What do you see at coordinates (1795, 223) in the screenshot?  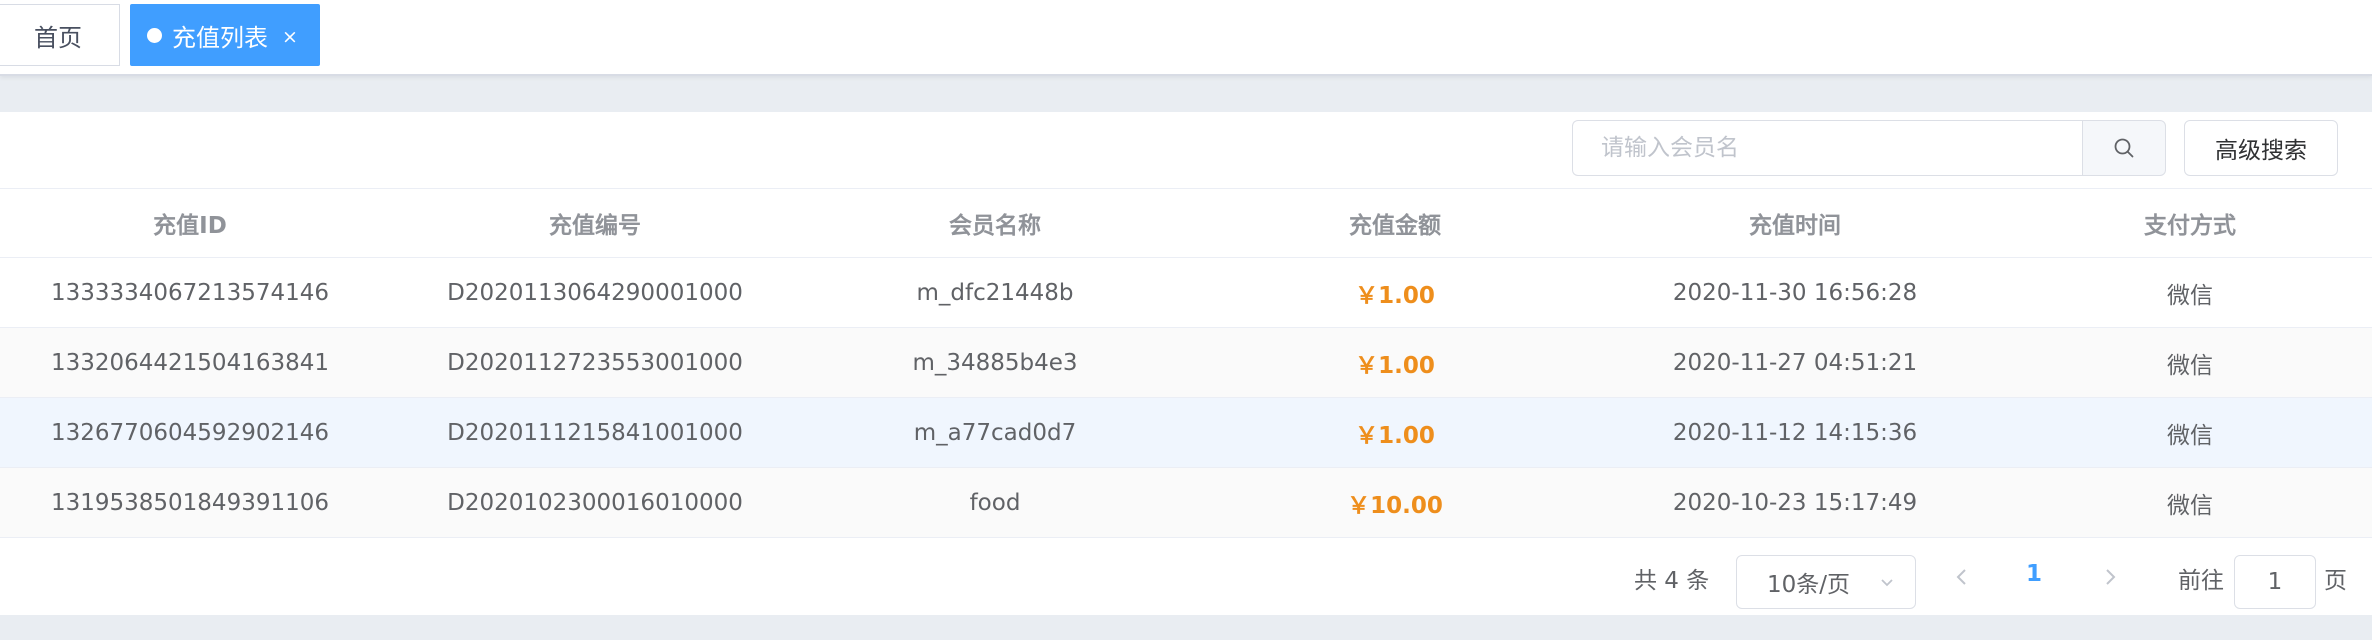 I see `column-header-time: 充值时间` at bounding box center [1795, 223].